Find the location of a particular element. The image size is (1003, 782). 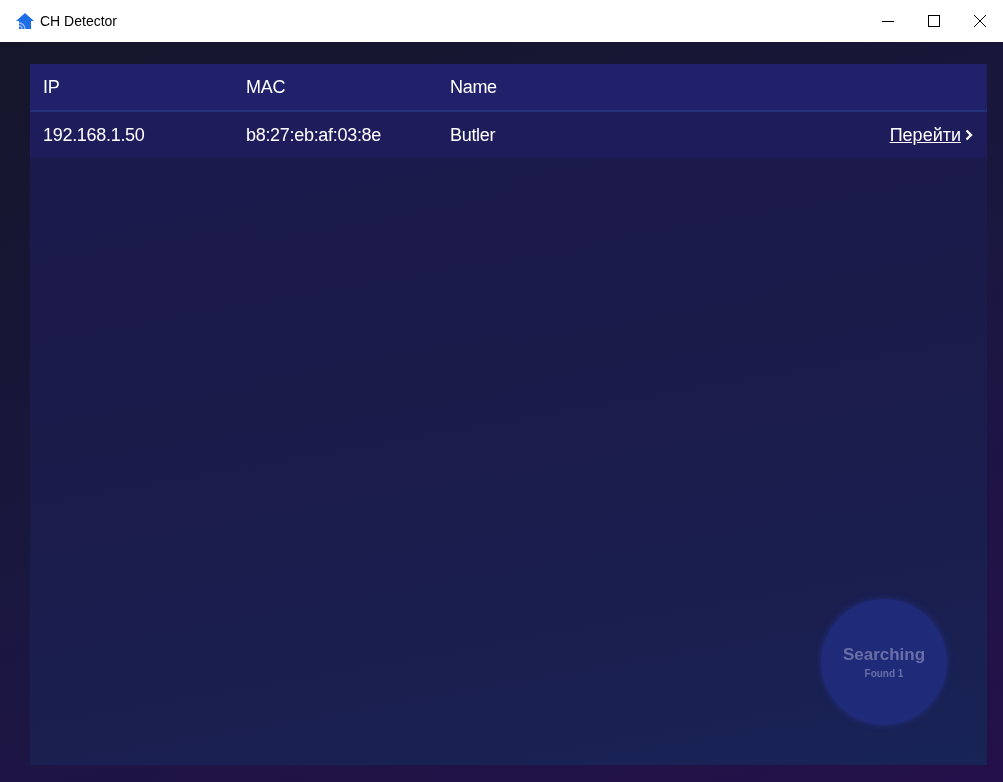

table-cell-text: b8:27:eb:af:03:8e is located at coordinates (314, 135).